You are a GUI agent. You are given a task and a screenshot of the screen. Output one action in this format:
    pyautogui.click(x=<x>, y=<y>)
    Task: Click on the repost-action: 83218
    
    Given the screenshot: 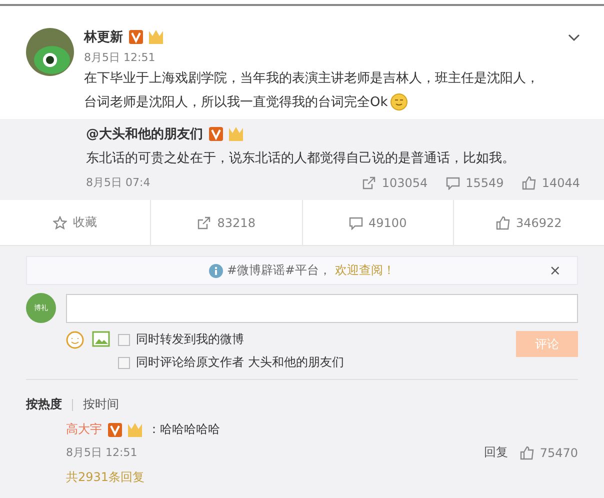 What is the action you would take?
    pyautogui.click(x=226, y=222)
    